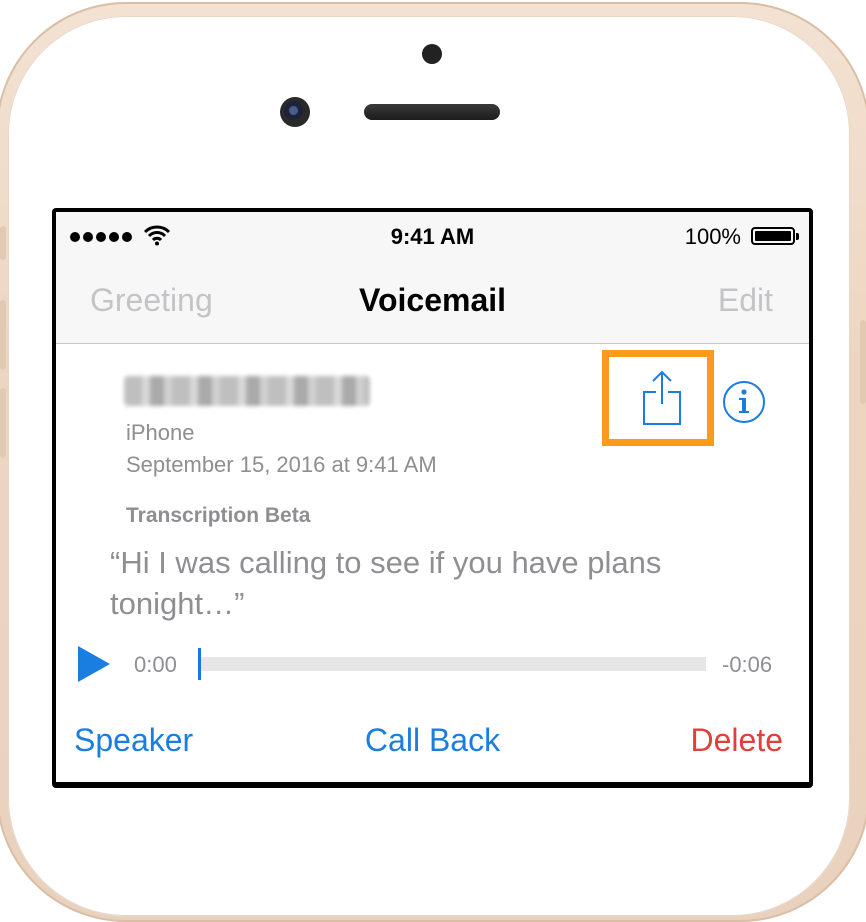  I want to click on page-title: Voicemail, so click(432, 300).